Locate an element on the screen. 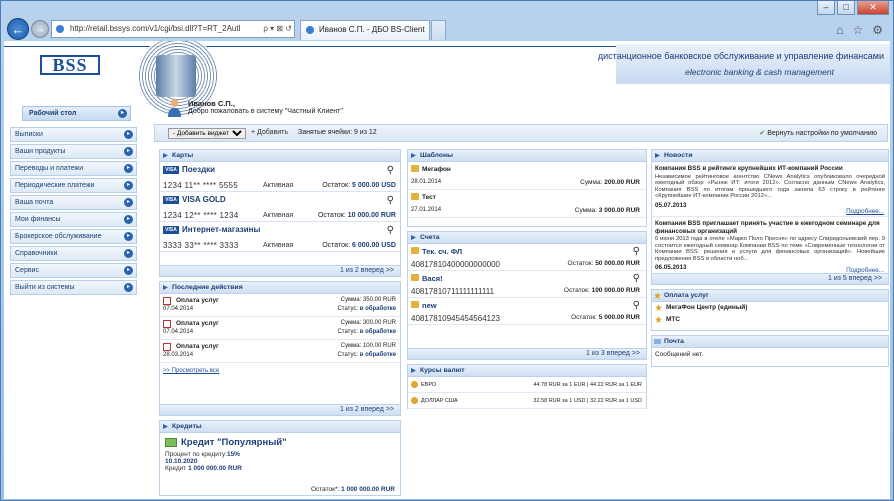  sidebar-item-mail: Ваша почта ▸ is located at coordinates (73, 202).